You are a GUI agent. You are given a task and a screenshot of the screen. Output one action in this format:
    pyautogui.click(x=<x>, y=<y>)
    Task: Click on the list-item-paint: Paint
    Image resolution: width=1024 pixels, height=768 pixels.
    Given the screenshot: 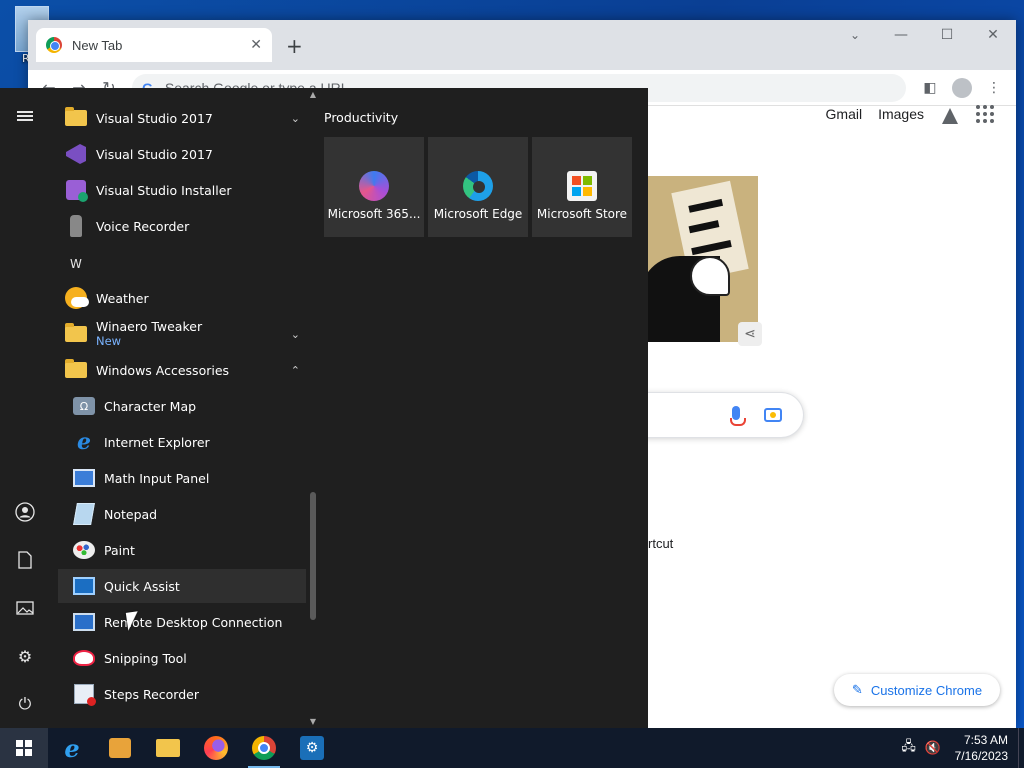 What is the action you would take?
    pyautogui.click(x=182, y=550)
    